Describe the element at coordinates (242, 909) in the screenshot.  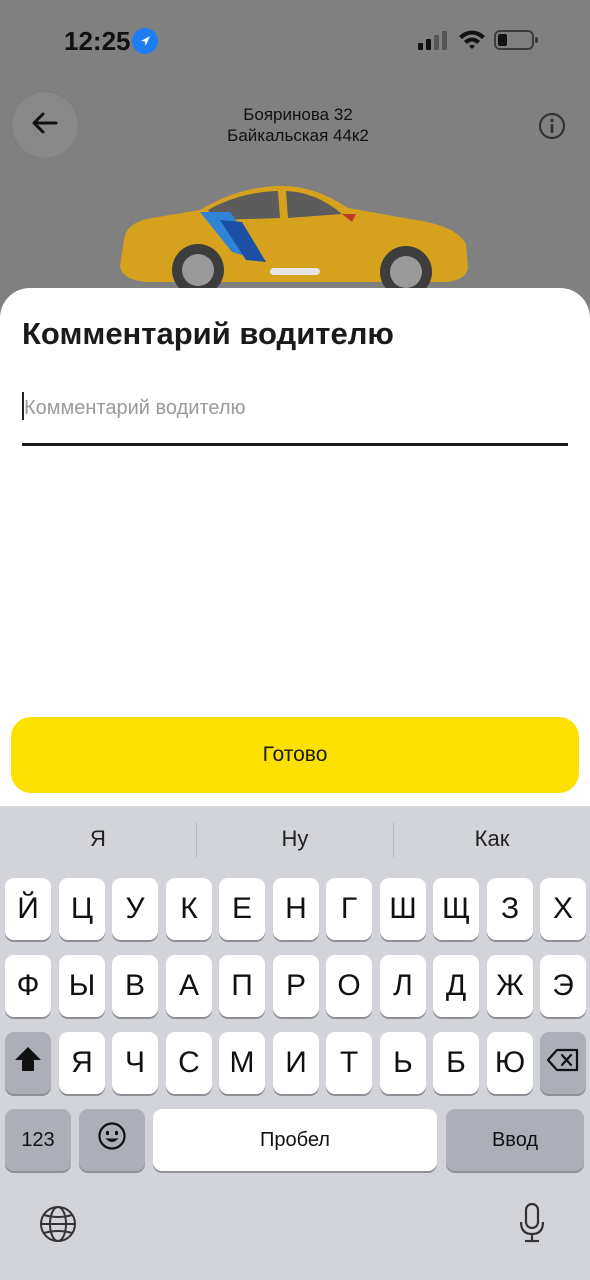
I see `key: Е` at that location.